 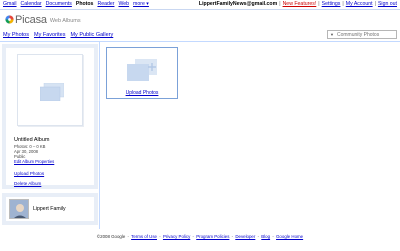 I want to click on album-actions: Upload Photos Delete Album, so click(x=29, y=179).